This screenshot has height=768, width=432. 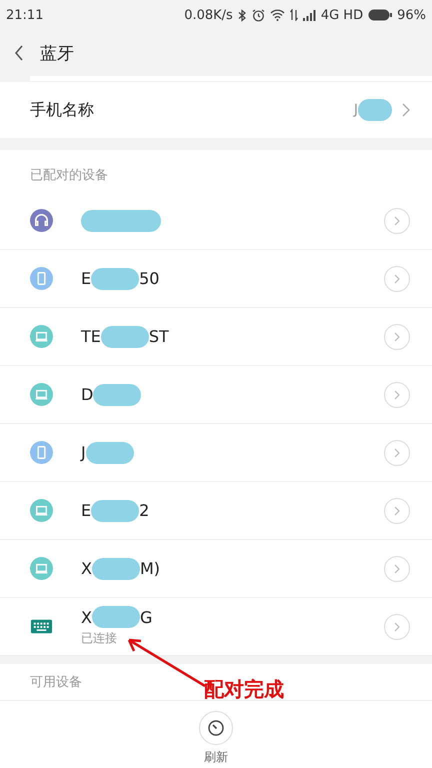 I want to click on device-name-end: ST, so click(x=158, y=336).